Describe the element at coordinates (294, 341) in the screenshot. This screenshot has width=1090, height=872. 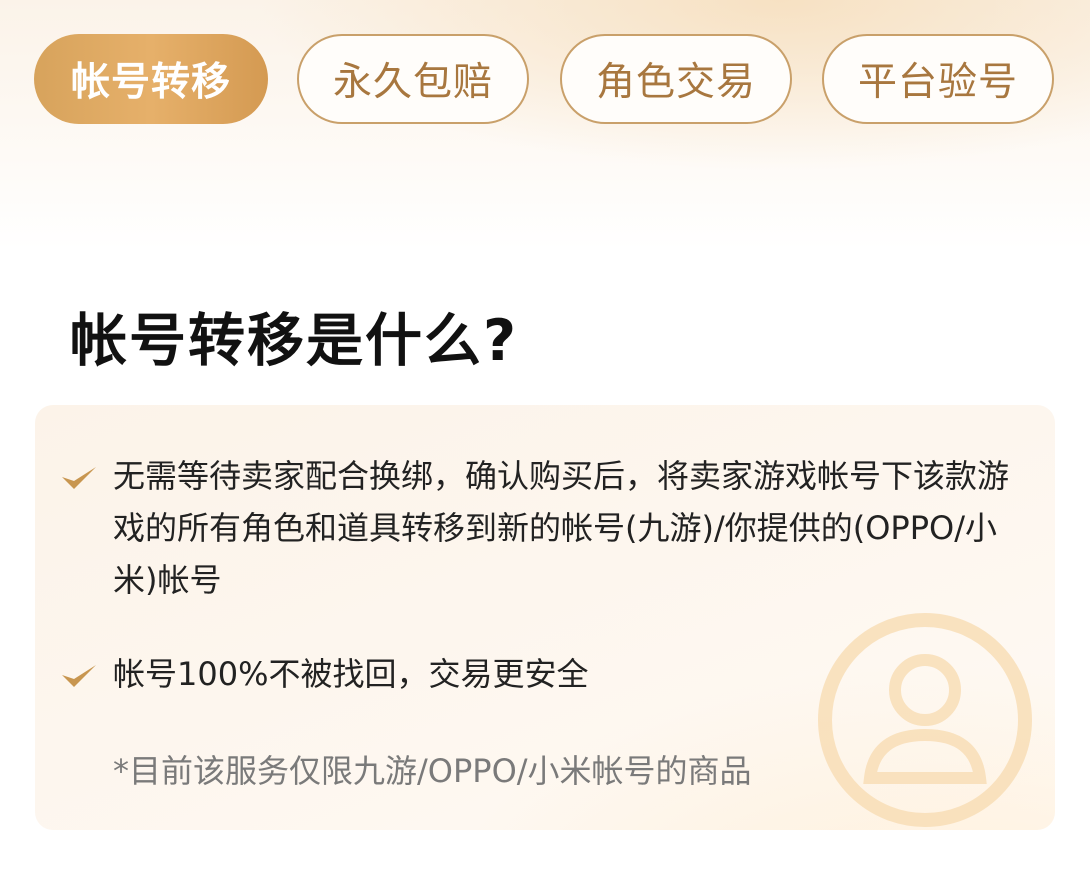
I see `page-title: 帐号转移是什么?` at that location.